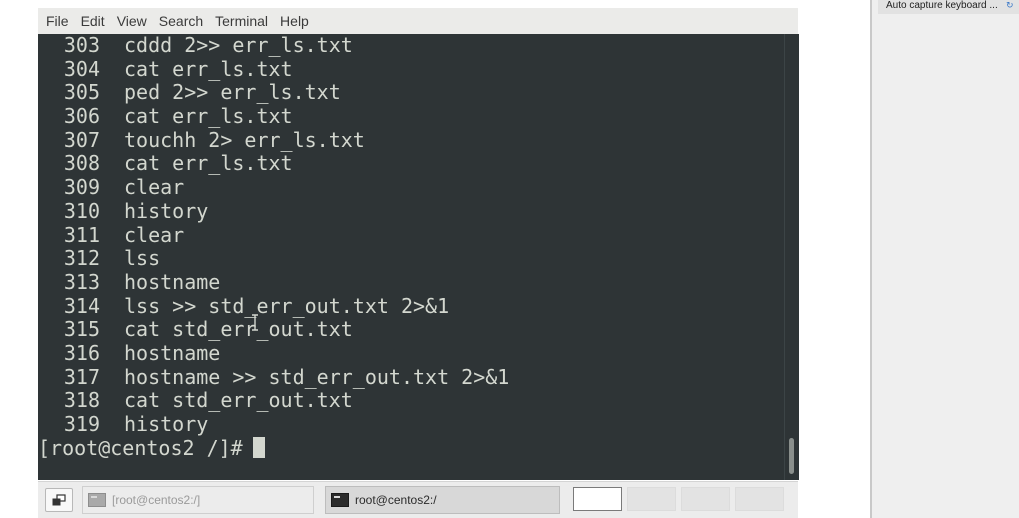 The image size is (1019, 518). Describe the element at coordinates (294, 21) in the screenshot. I see `menu-help: Help` at that location.